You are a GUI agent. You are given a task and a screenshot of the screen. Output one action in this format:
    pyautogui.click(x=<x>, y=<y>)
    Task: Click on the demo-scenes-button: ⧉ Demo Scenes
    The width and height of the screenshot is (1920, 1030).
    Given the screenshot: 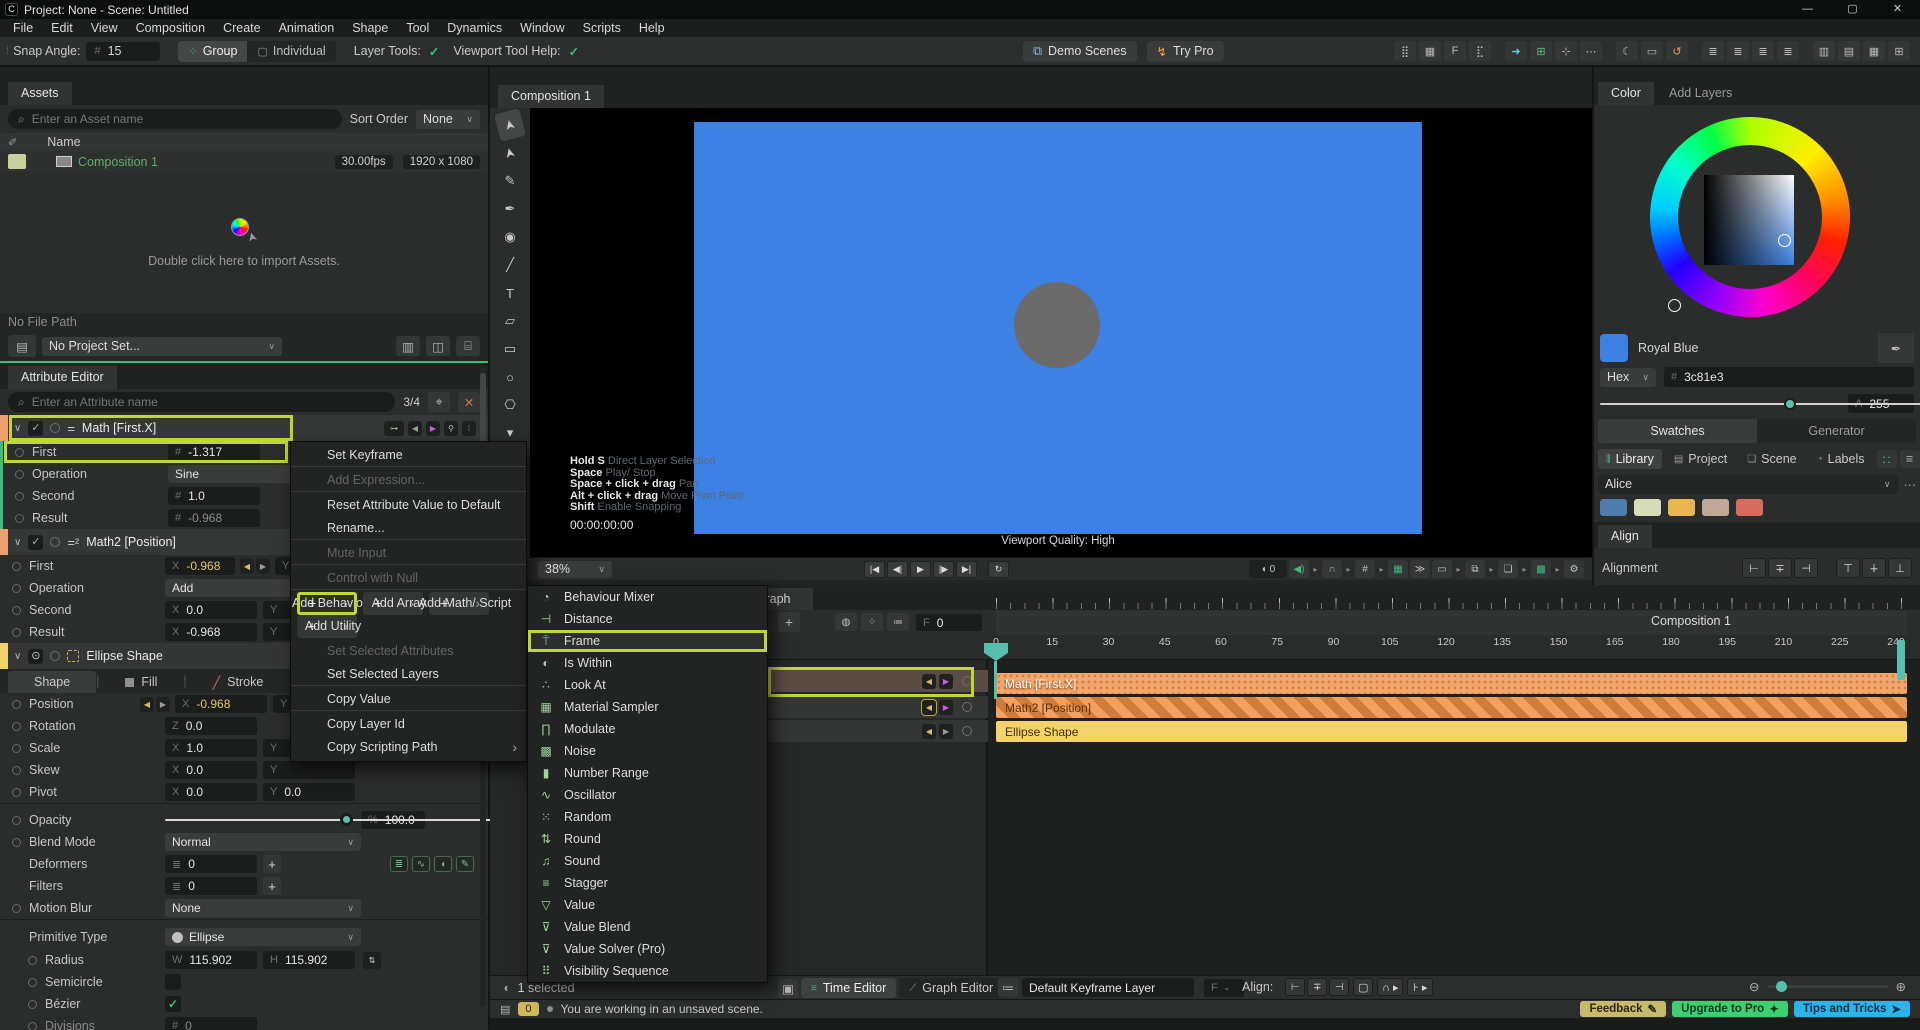 What is the action you would take?
    pyautogui.click(x=1080, y=51)
    